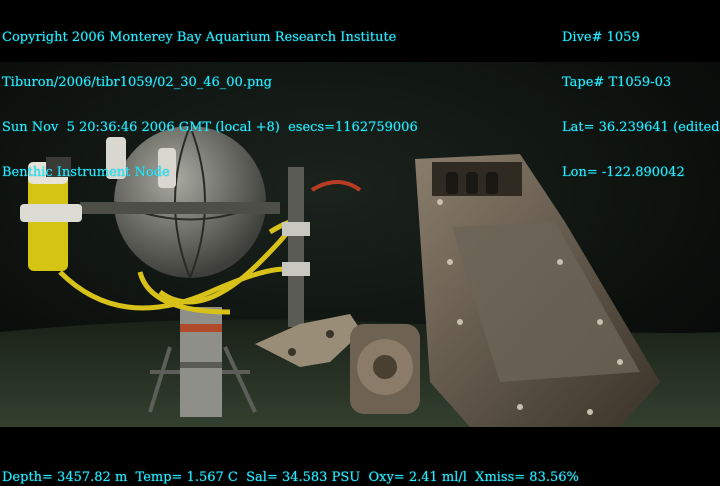 Image resolution: width=720 pixels, height=486 pixels. Describe the element at coordinates (137, 82) in the screenshot. I see `filename-line: Tiburon/2006/tibr1059/02_30_46_00.png` at that location.